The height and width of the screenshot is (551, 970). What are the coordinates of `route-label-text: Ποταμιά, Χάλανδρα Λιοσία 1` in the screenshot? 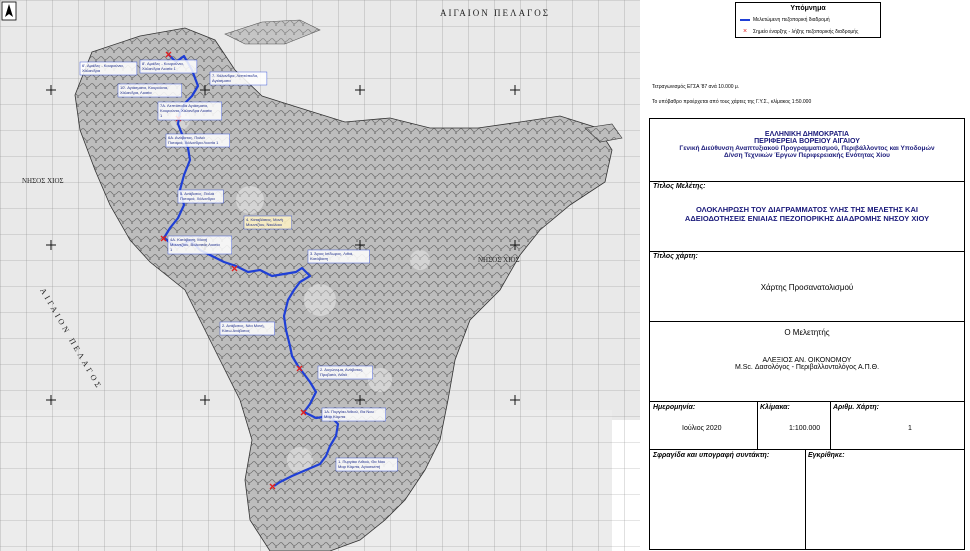 It's located at (193, 142).